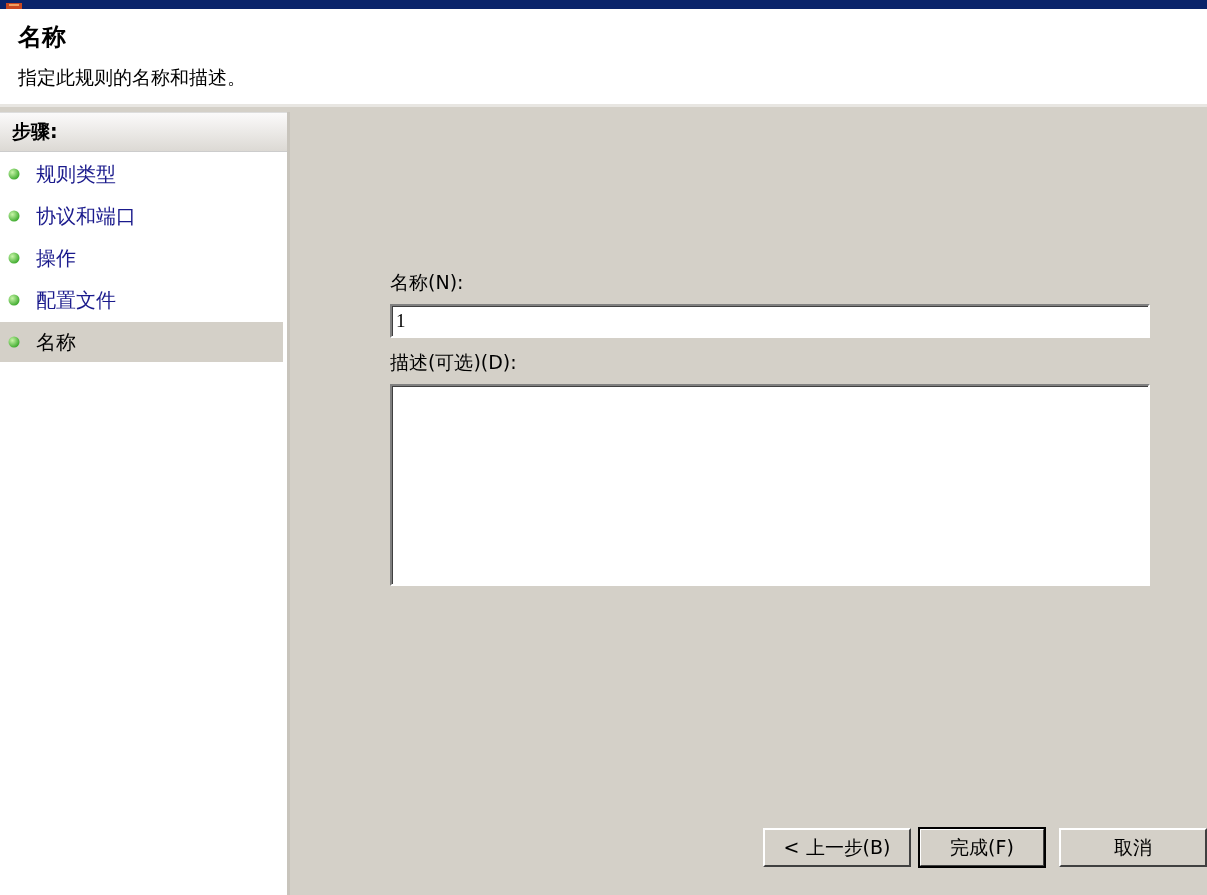 This screenshot has height=895, width=1207. Describe the element at coordinates (453, 362) in the screenshot. I see `field-label: 描述(可选)(D):` at that location.